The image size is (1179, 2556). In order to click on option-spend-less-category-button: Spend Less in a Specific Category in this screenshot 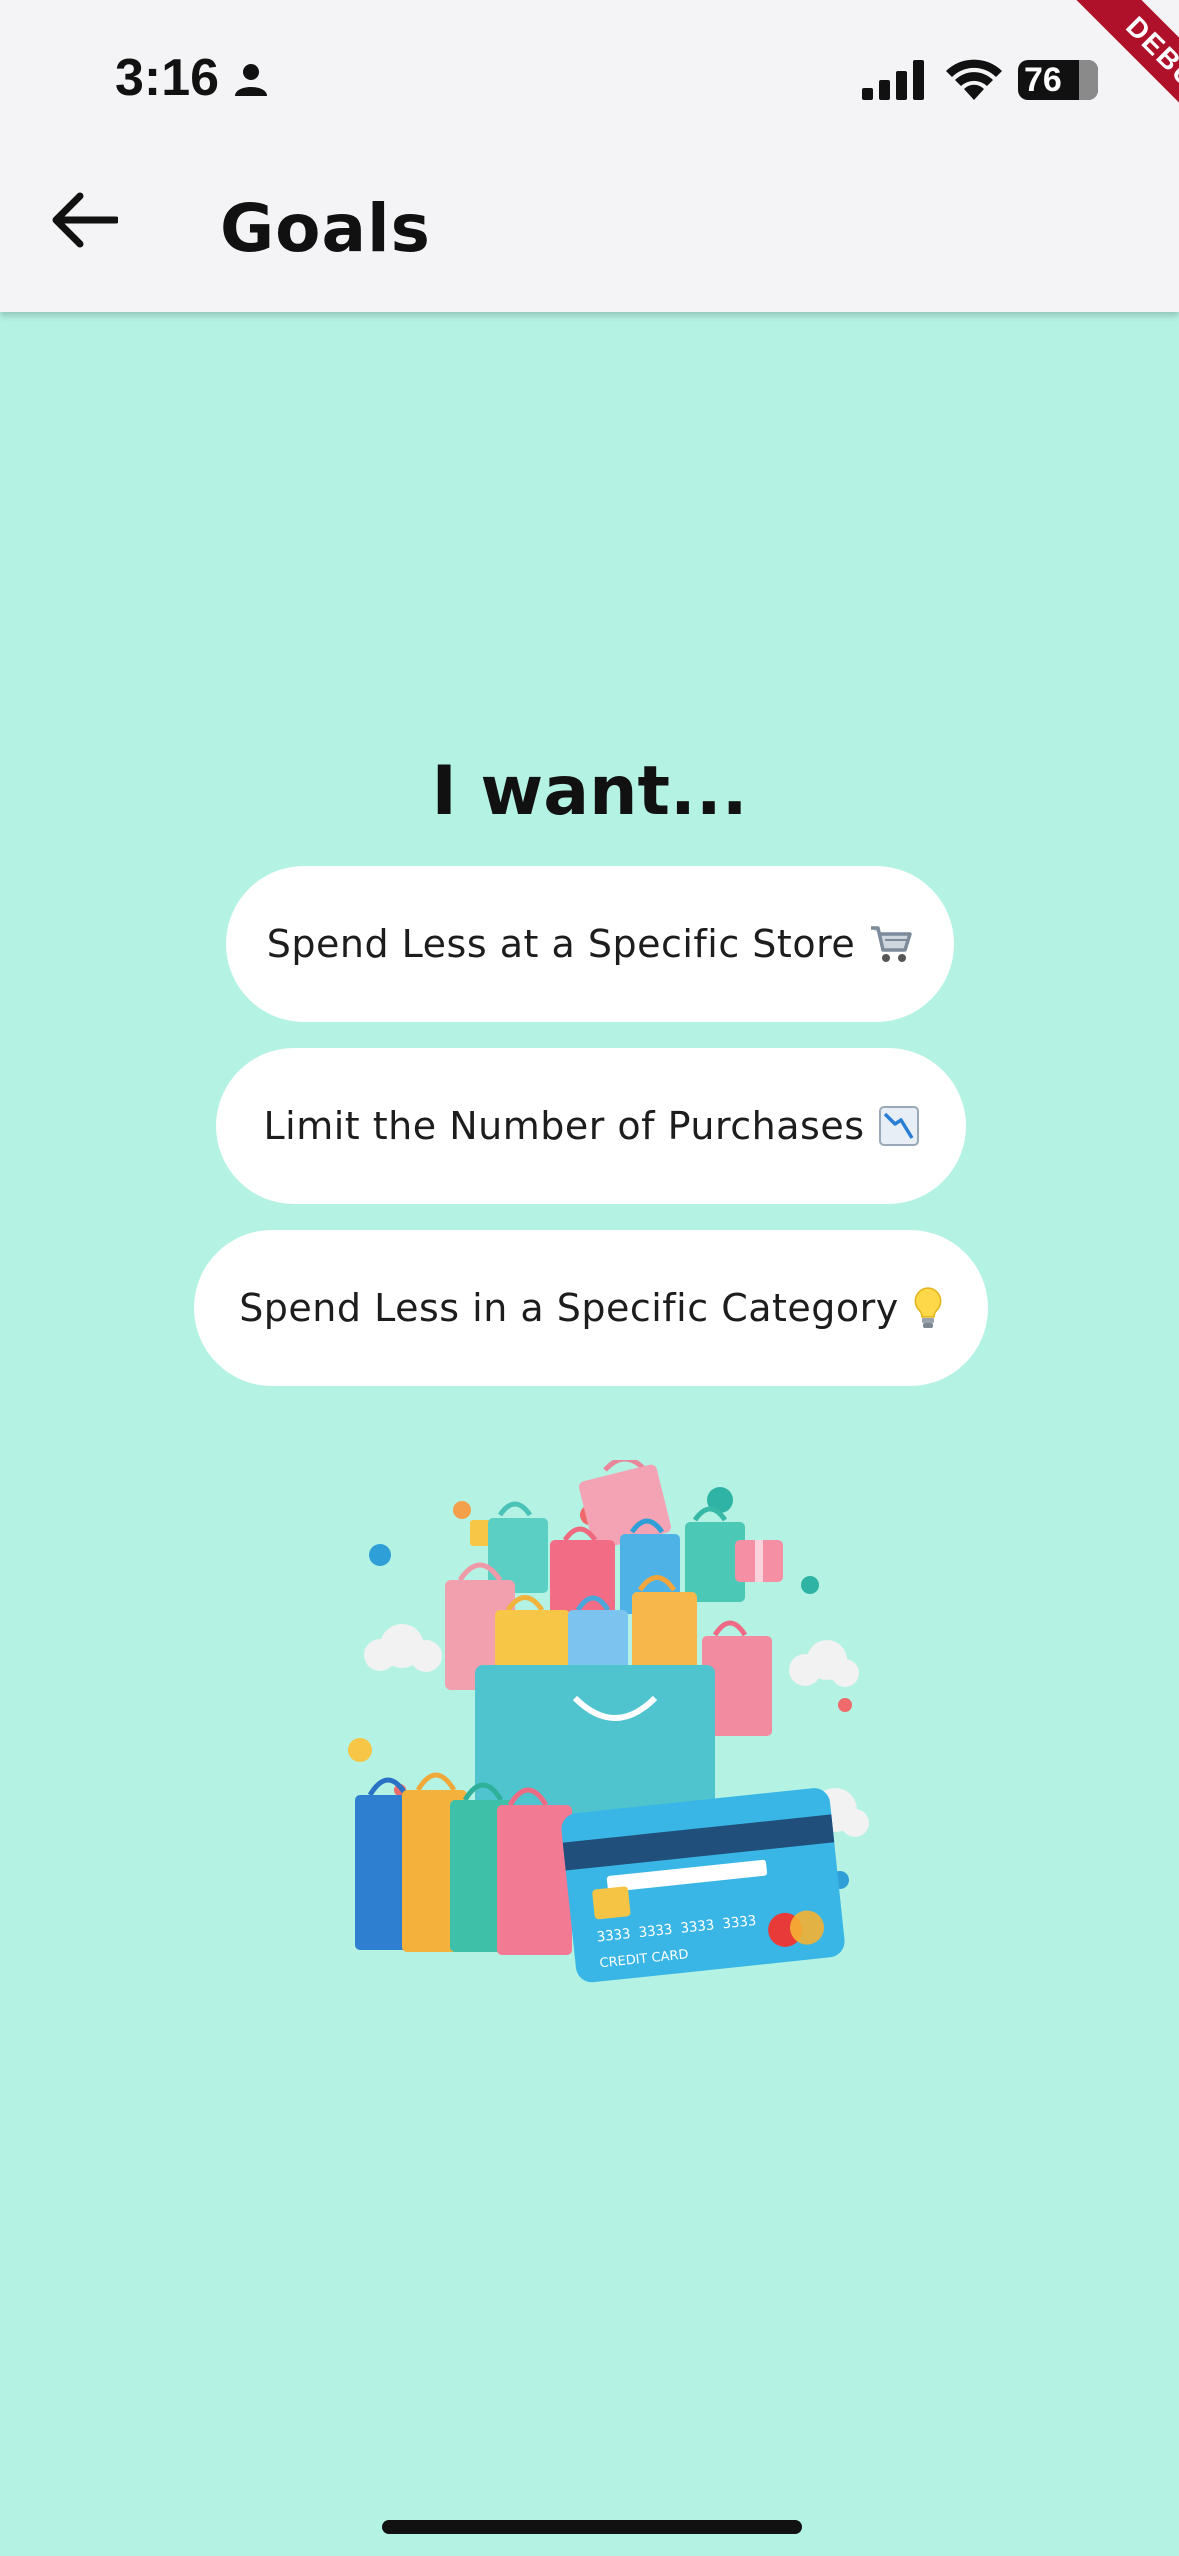, I will do `click(591, 1308)`.